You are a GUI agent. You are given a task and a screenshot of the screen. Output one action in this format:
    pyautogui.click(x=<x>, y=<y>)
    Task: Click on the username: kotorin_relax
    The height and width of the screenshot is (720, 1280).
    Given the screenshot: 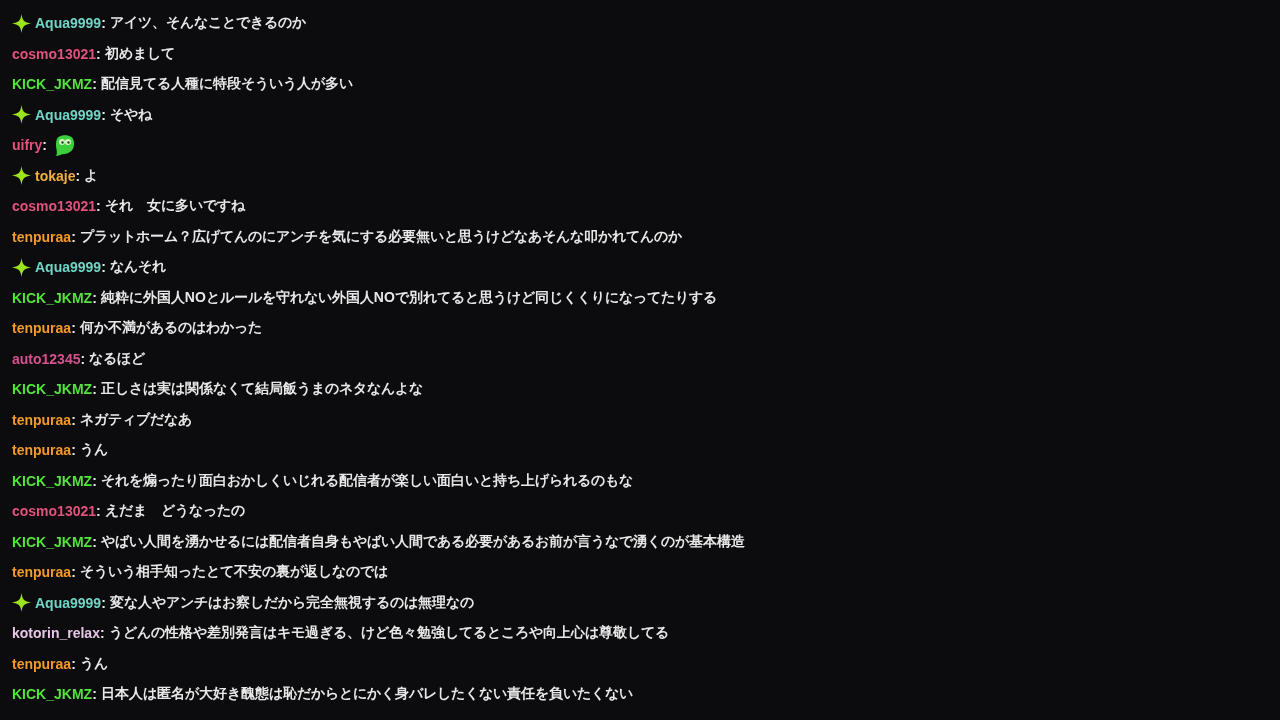 What is the action you would take?
    pyautogui.click(x=56, y=633)
    